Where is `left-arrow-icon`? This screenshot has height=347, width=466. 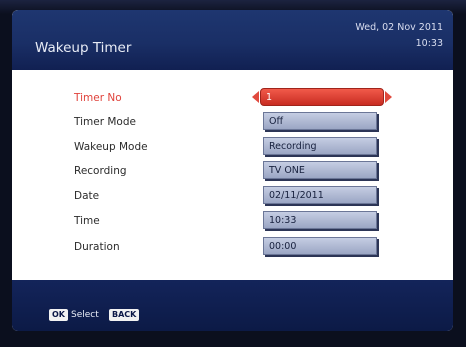 left-arrow-icon is located at coordinates (255, 97).